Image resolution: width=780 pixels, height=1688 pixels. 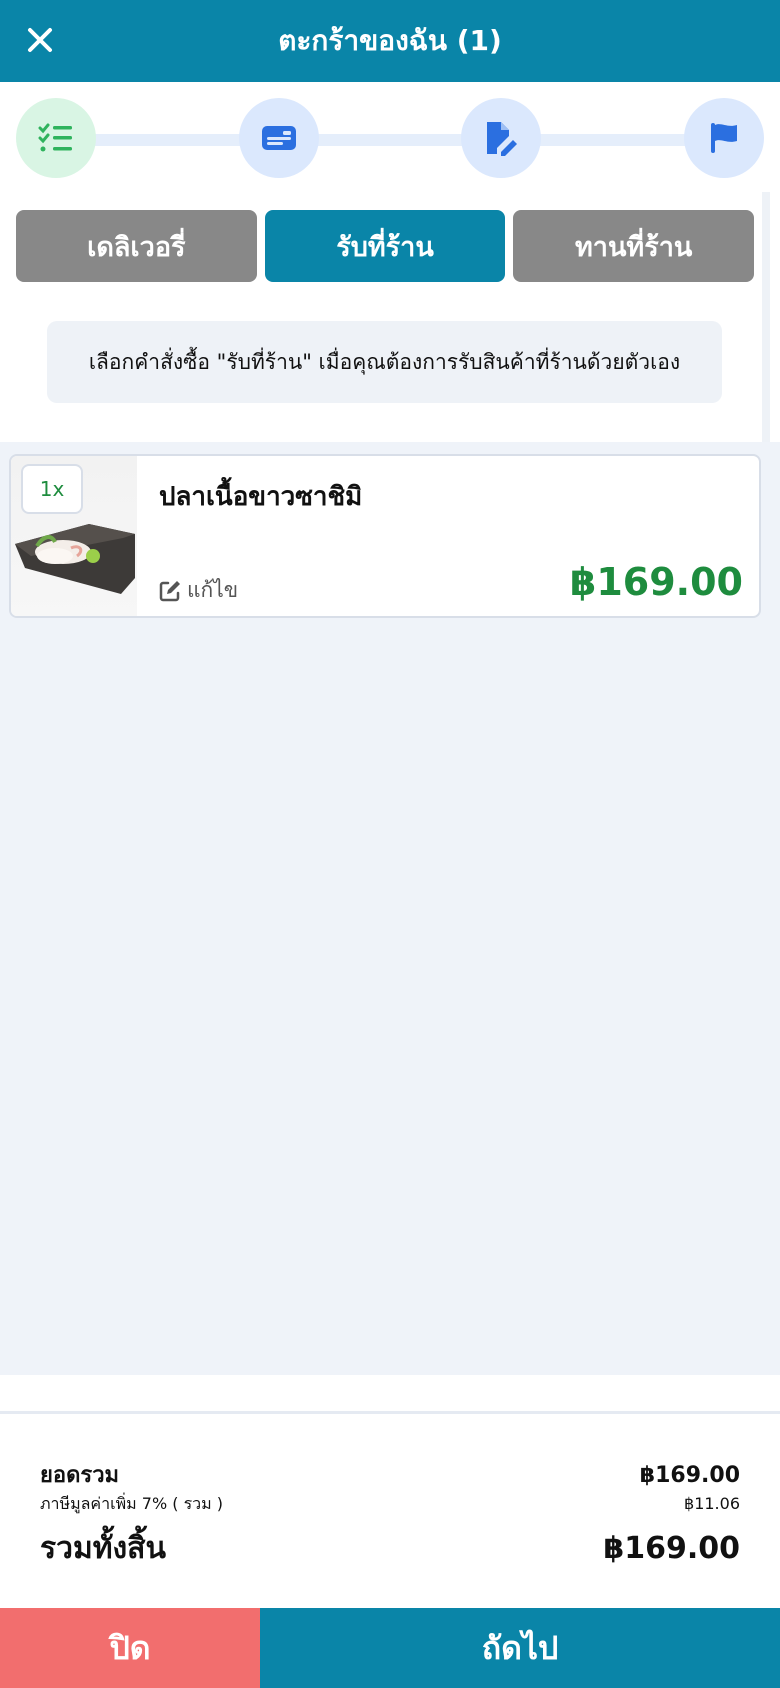 What do you see at coordinates (712, 1503) in the screenshot?
I see `vat-value: ฿11.06` at bounding box center [712, 1503].